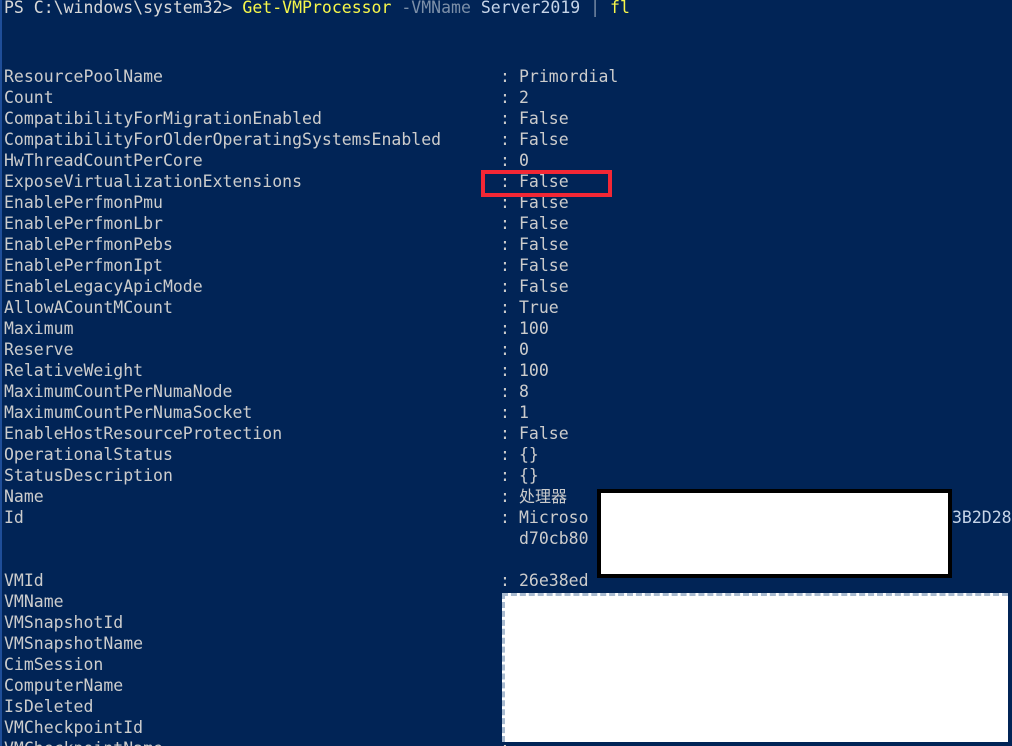 The image size is (1012, 746). I want to click on property-key: StatusDescription, so click(88, 475).